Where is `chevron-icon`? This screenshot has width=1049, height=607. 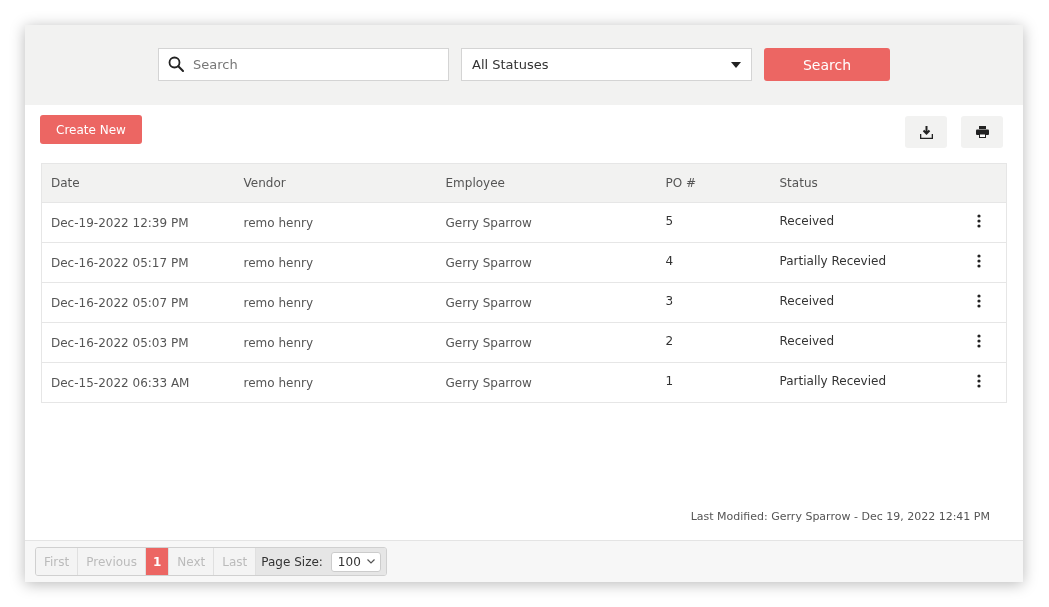 chevron-icon is located at coordinates (370, 561).